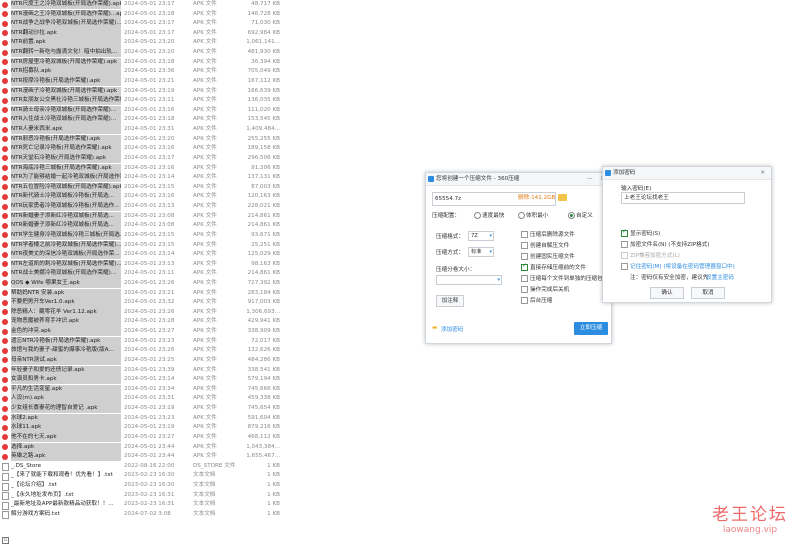 The width and height of the screenshot is (800, 544). What do you see at coordinates (450, 301) in the screenshot?
I see `add-comment-button: 加注释` at bounding box center [450, 301].